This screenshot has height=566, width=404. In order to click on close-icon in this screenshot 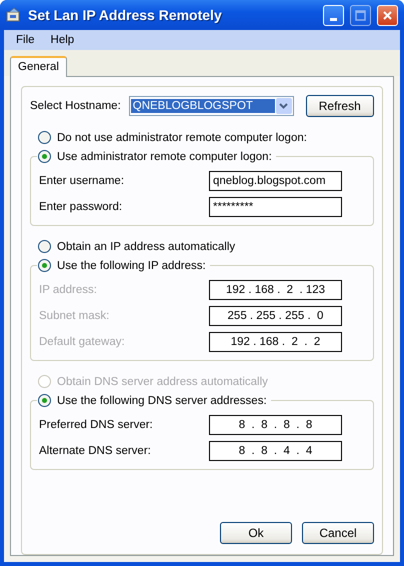, I will do `click(387, 15)`.